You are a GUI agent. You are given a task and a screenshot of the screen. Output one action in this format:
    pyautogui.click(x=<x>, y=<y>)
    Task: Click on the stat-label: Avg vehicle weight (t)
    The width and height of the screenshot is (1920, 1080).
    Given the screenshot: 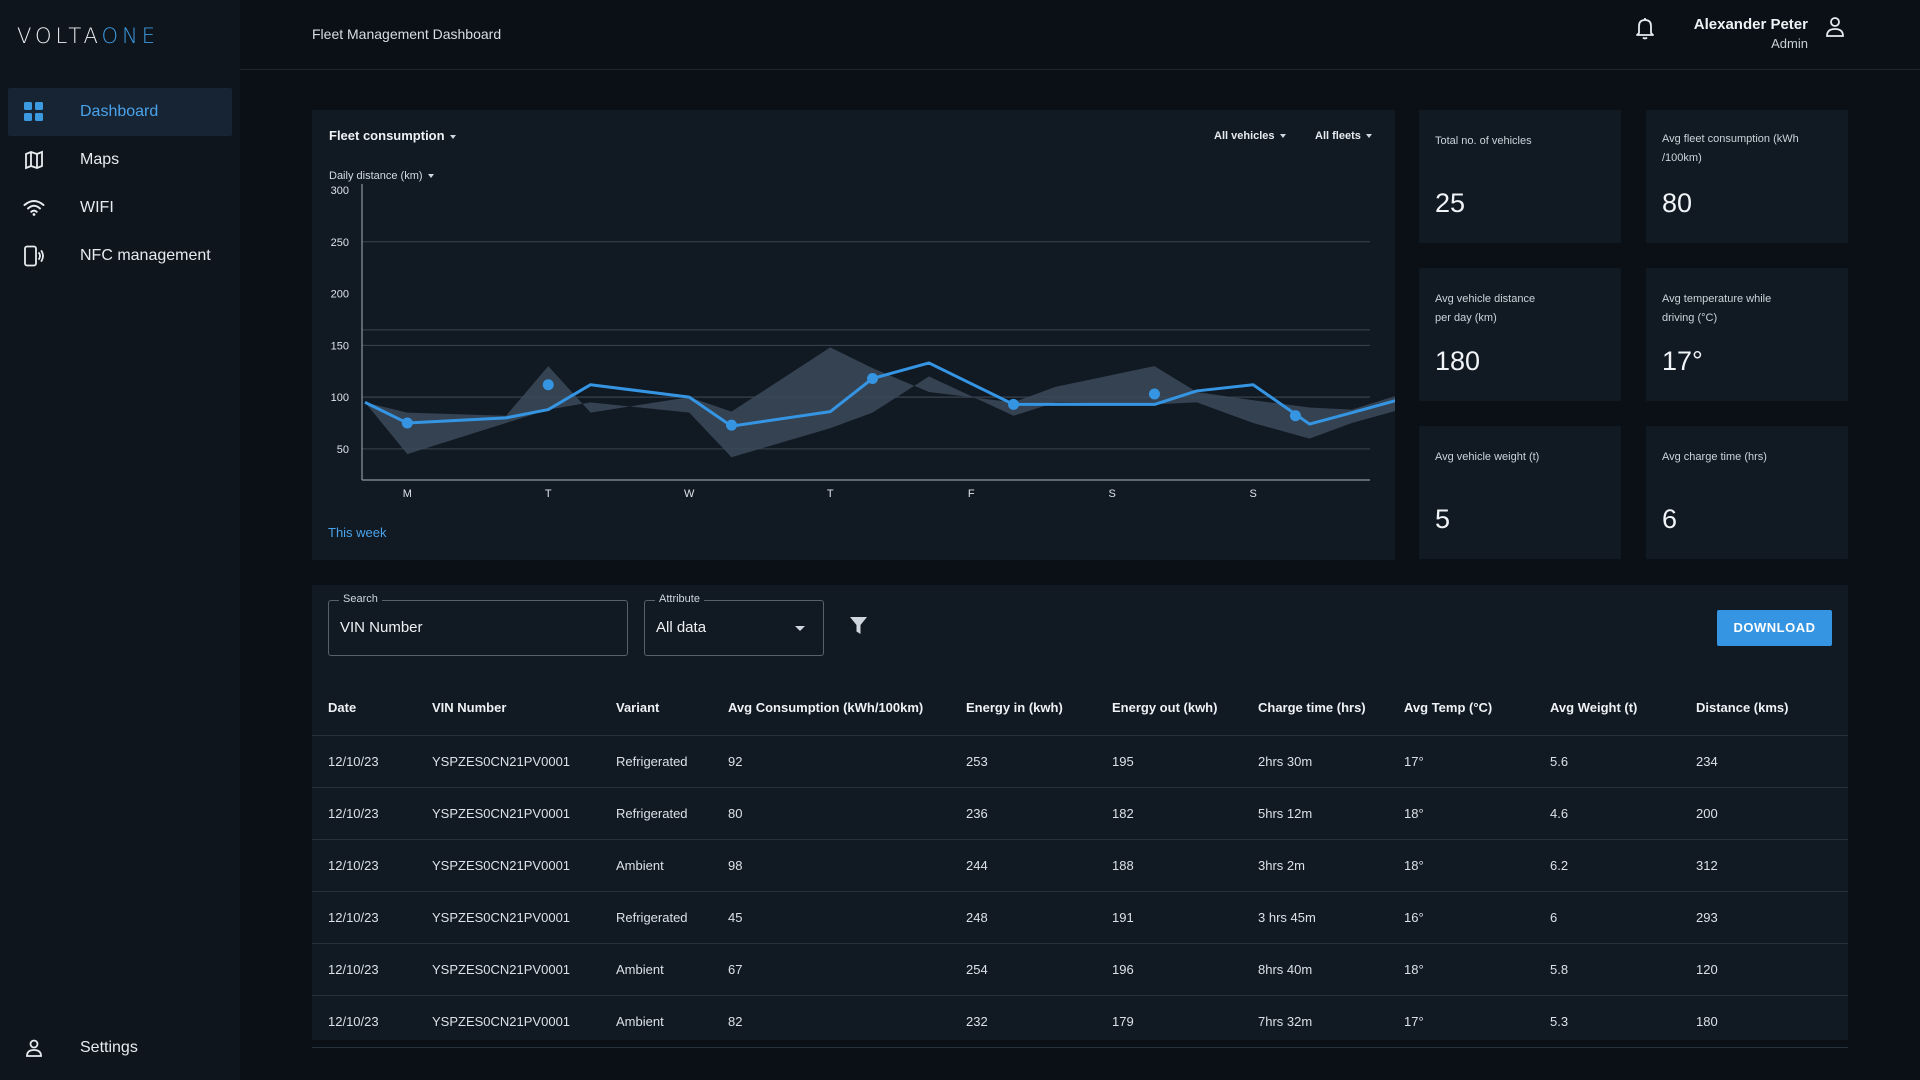 What is the action you would take?
    pyautogui.click(x=1487, y=457)
    